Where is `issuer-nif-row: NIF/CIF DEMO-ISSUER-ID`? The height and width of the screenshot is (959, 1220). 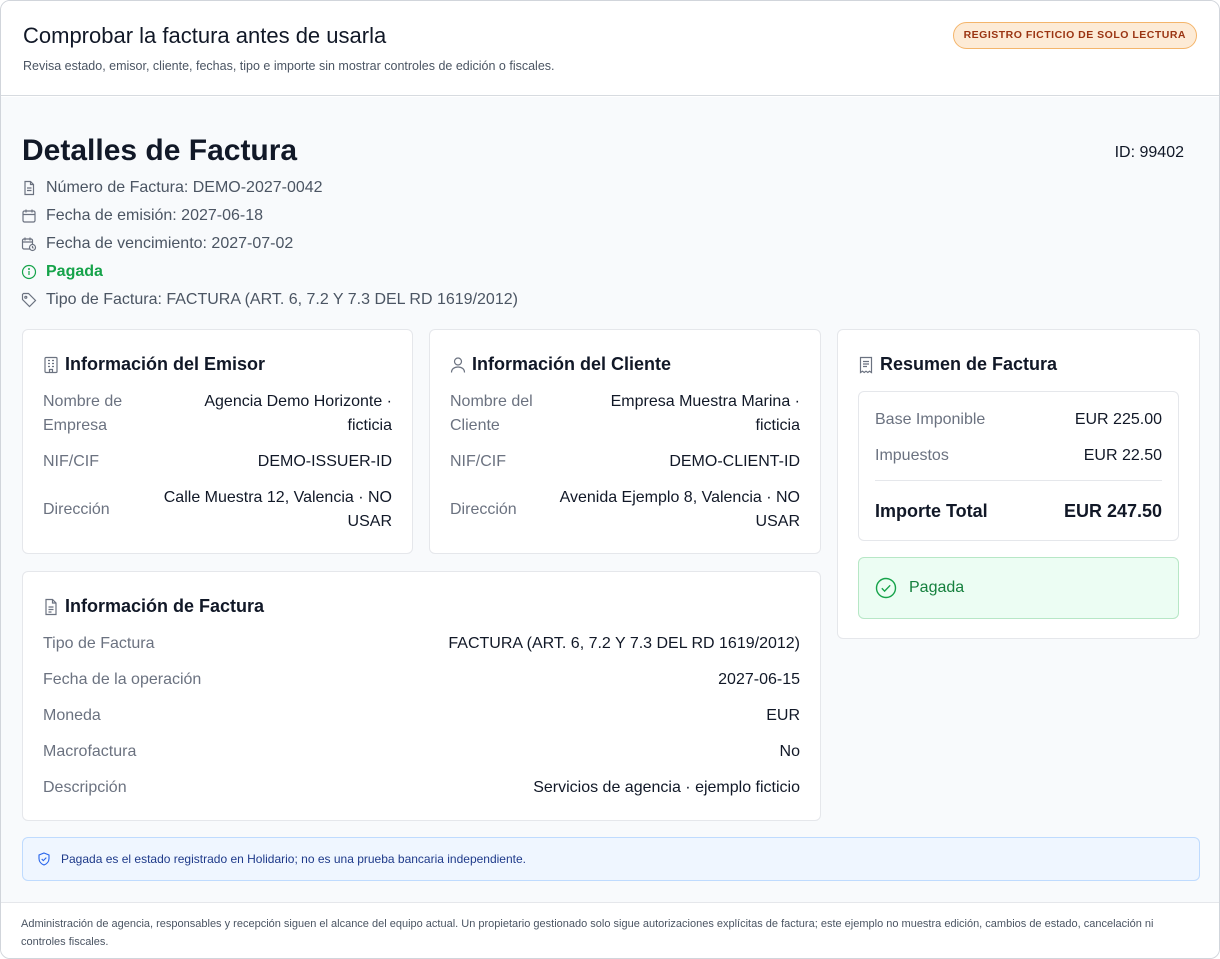
issuer-nif-row: NIF/CIF DEMO-ISSUER-ID is located at coordinates (217, 462).